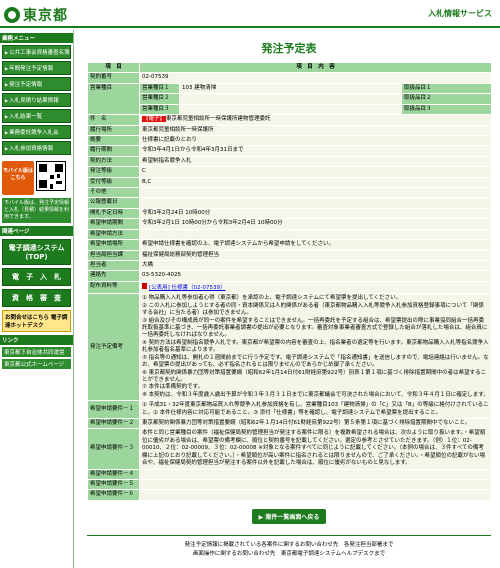  Describe the element at coordinates (36, 116) in the screenshot. I see `sidebar-item-results-list: 入札結果一覧` at that location.